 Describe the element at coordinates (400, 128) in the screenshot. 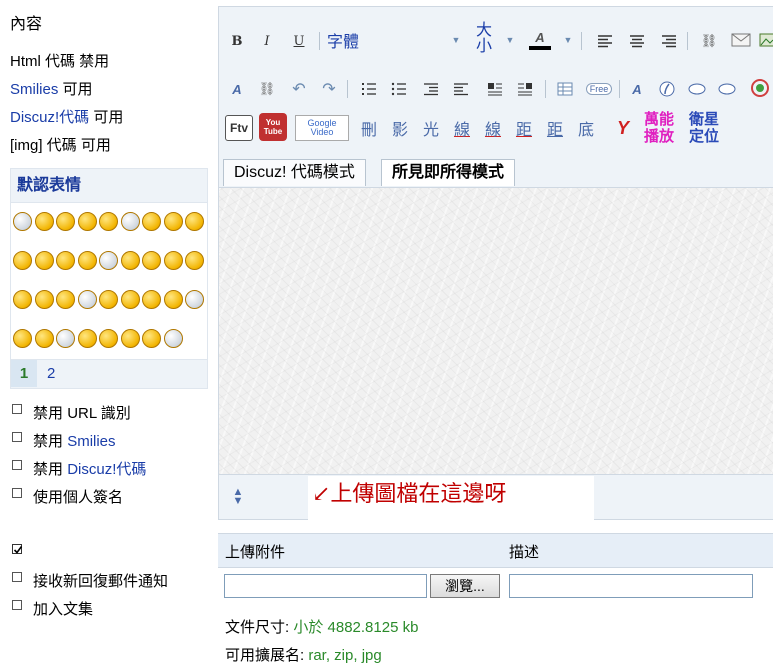

I see `special-format-button: 影` at that location.